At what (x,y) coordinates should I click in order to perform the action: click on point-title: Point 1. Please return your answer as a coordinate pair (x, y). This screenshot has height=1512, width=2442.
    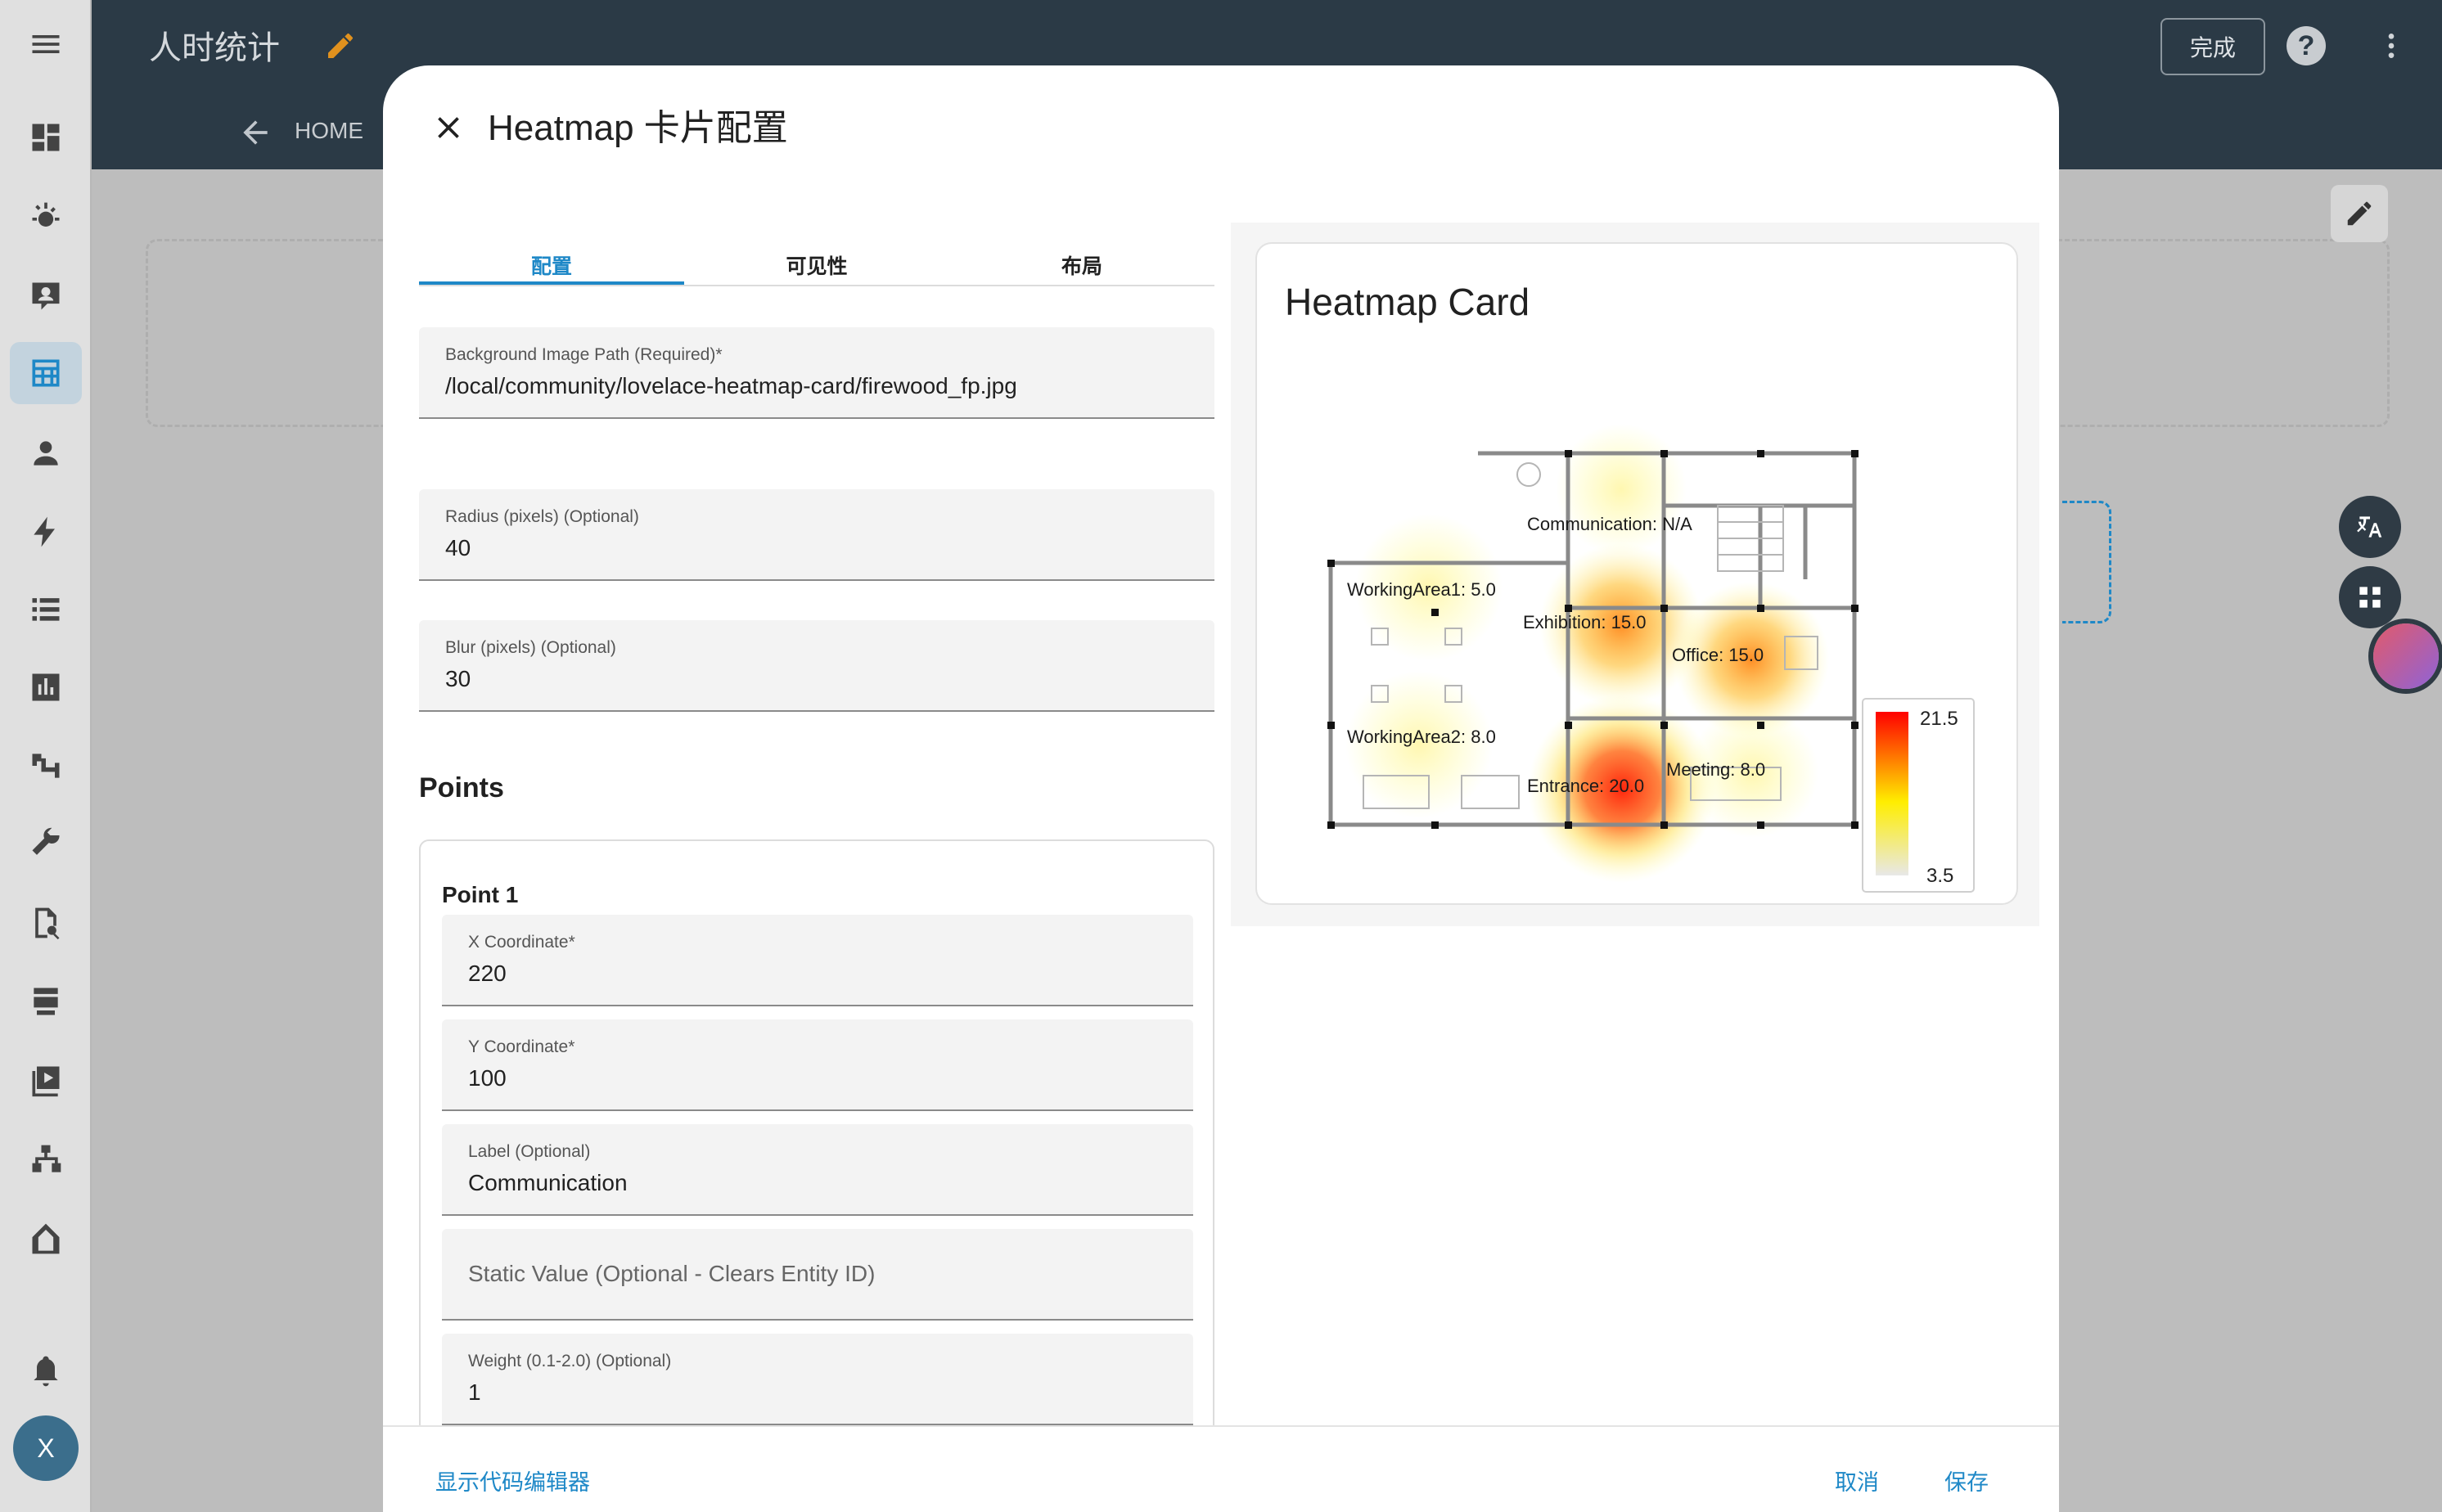
    Looking at the image, I should click on (480, 895).